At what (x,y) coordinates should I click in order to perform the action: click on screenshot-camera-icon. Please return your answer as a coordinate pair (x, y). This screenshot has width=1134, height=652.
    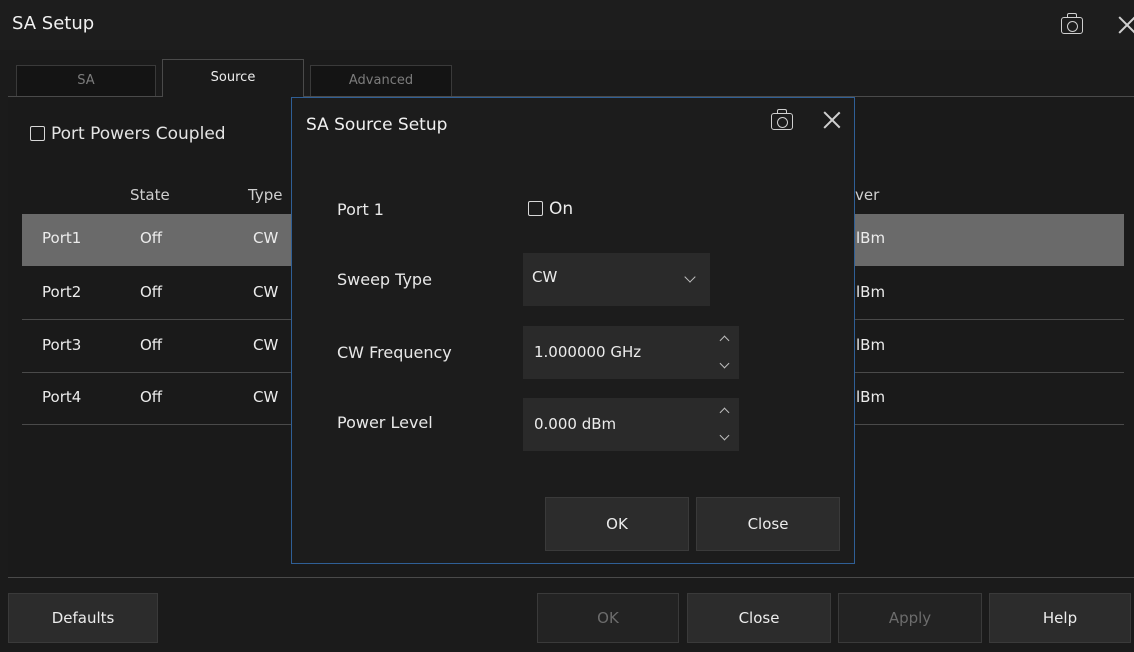
    Looking at the image, I should click on (1072, 23).